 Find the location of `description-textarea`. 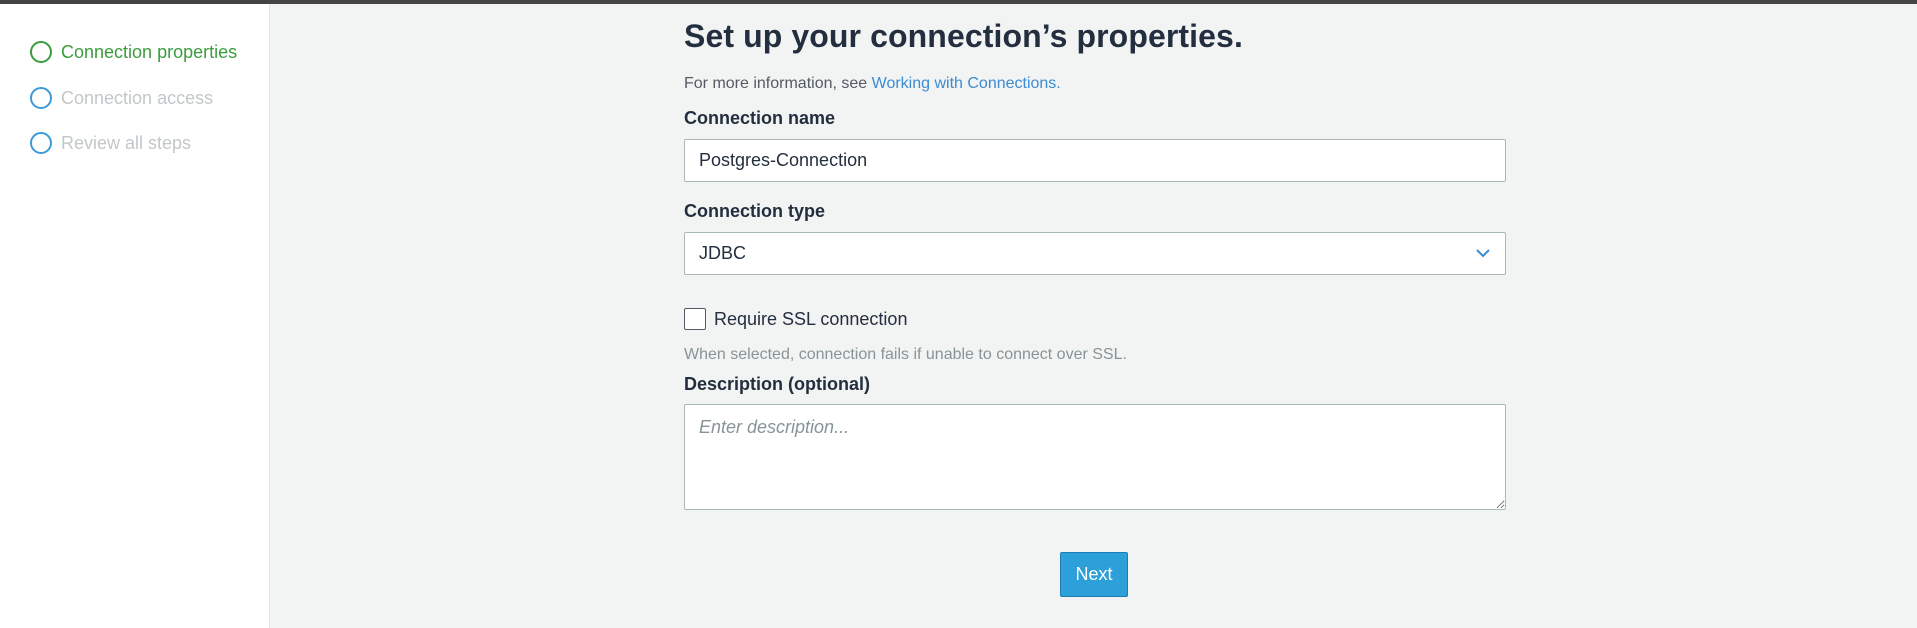

description-textarea is located at coordinates (1095, 457).